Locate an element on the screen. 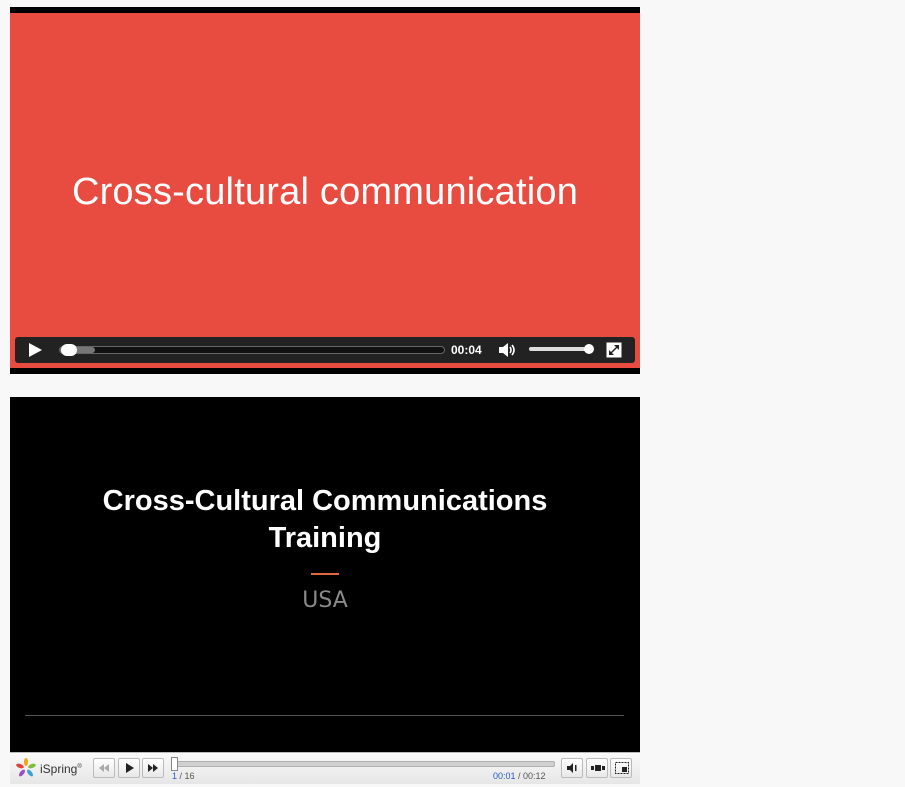 This screenshot has height=787, width=905. slide-counter: 1 / 16 is located at coordinates (183, 776).